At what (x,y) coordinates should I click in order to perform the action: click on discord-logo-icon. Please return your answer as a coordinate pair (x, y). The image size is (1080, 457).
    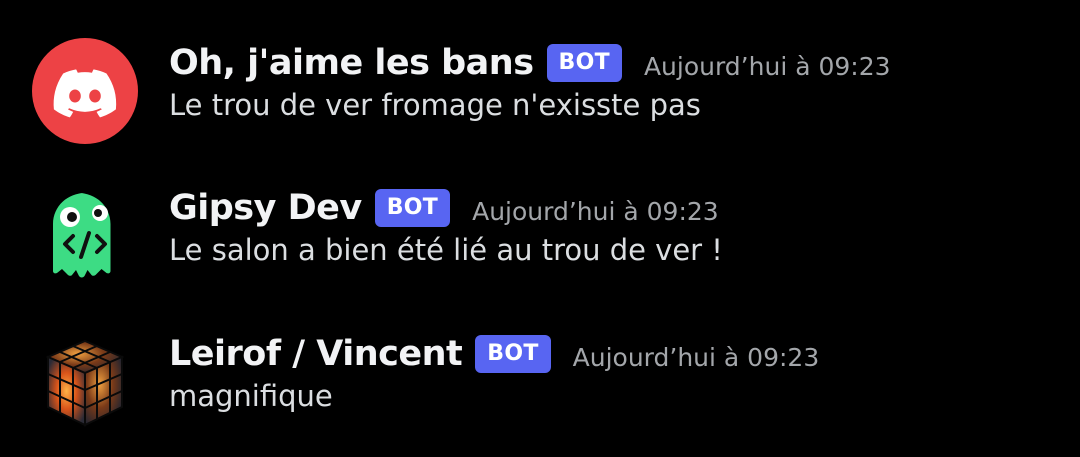
    Looking at the image, I should click on (85, 93).